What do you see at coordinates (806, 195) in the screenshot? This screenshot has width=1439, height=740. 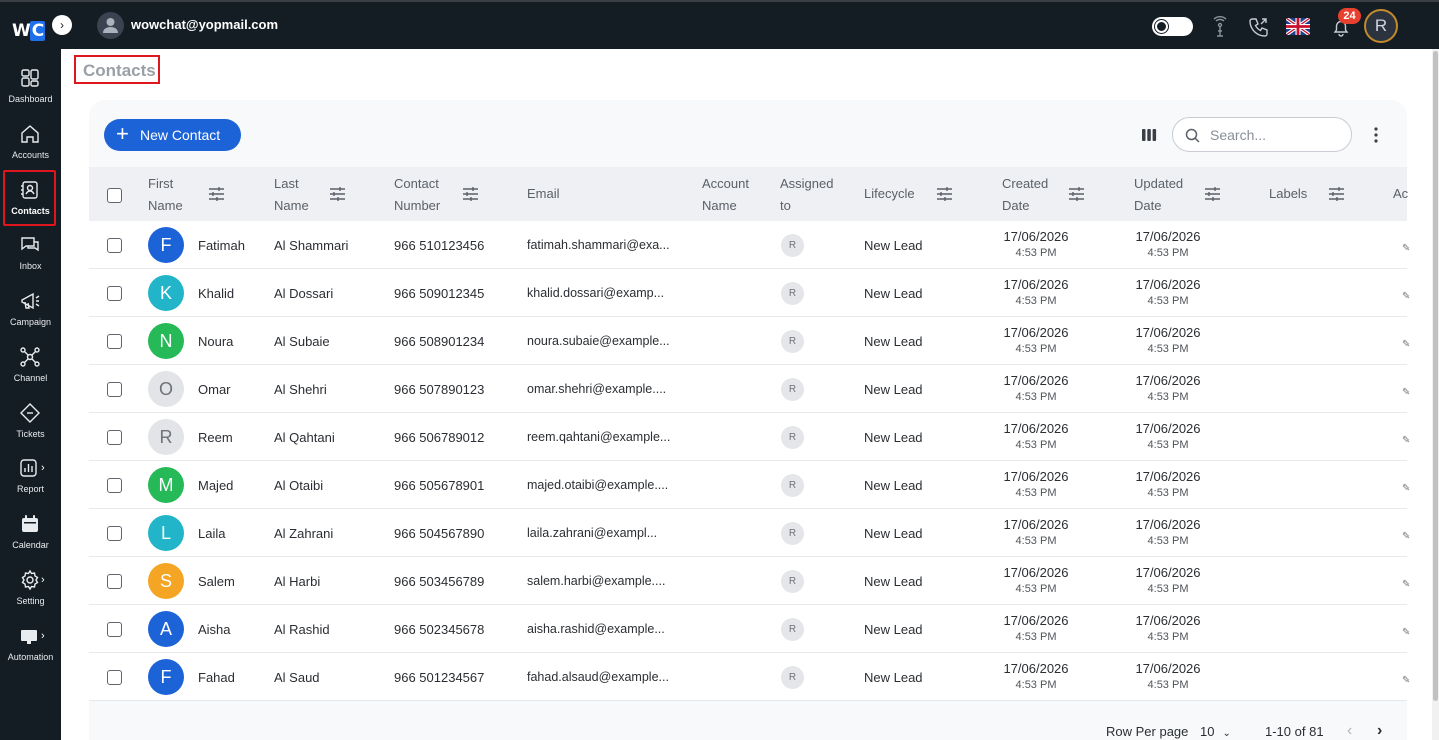 I see `header-assigned-to: Assigned to` at bounding box center [806, 195].